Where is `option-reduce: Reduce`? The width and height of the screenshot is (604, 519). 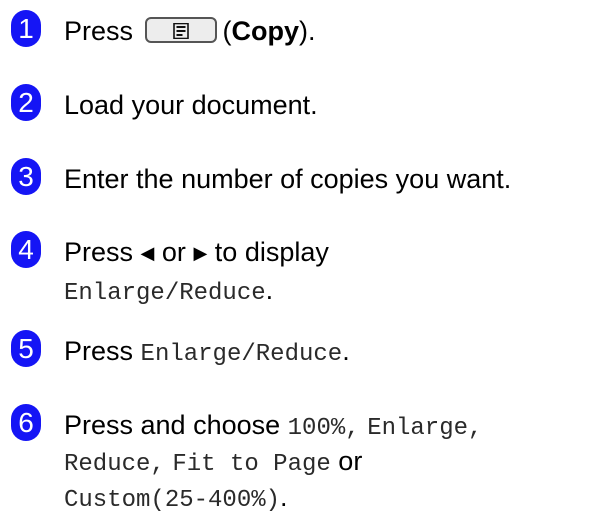
option-reduce: Reduce is located at coordinates (107, 464).